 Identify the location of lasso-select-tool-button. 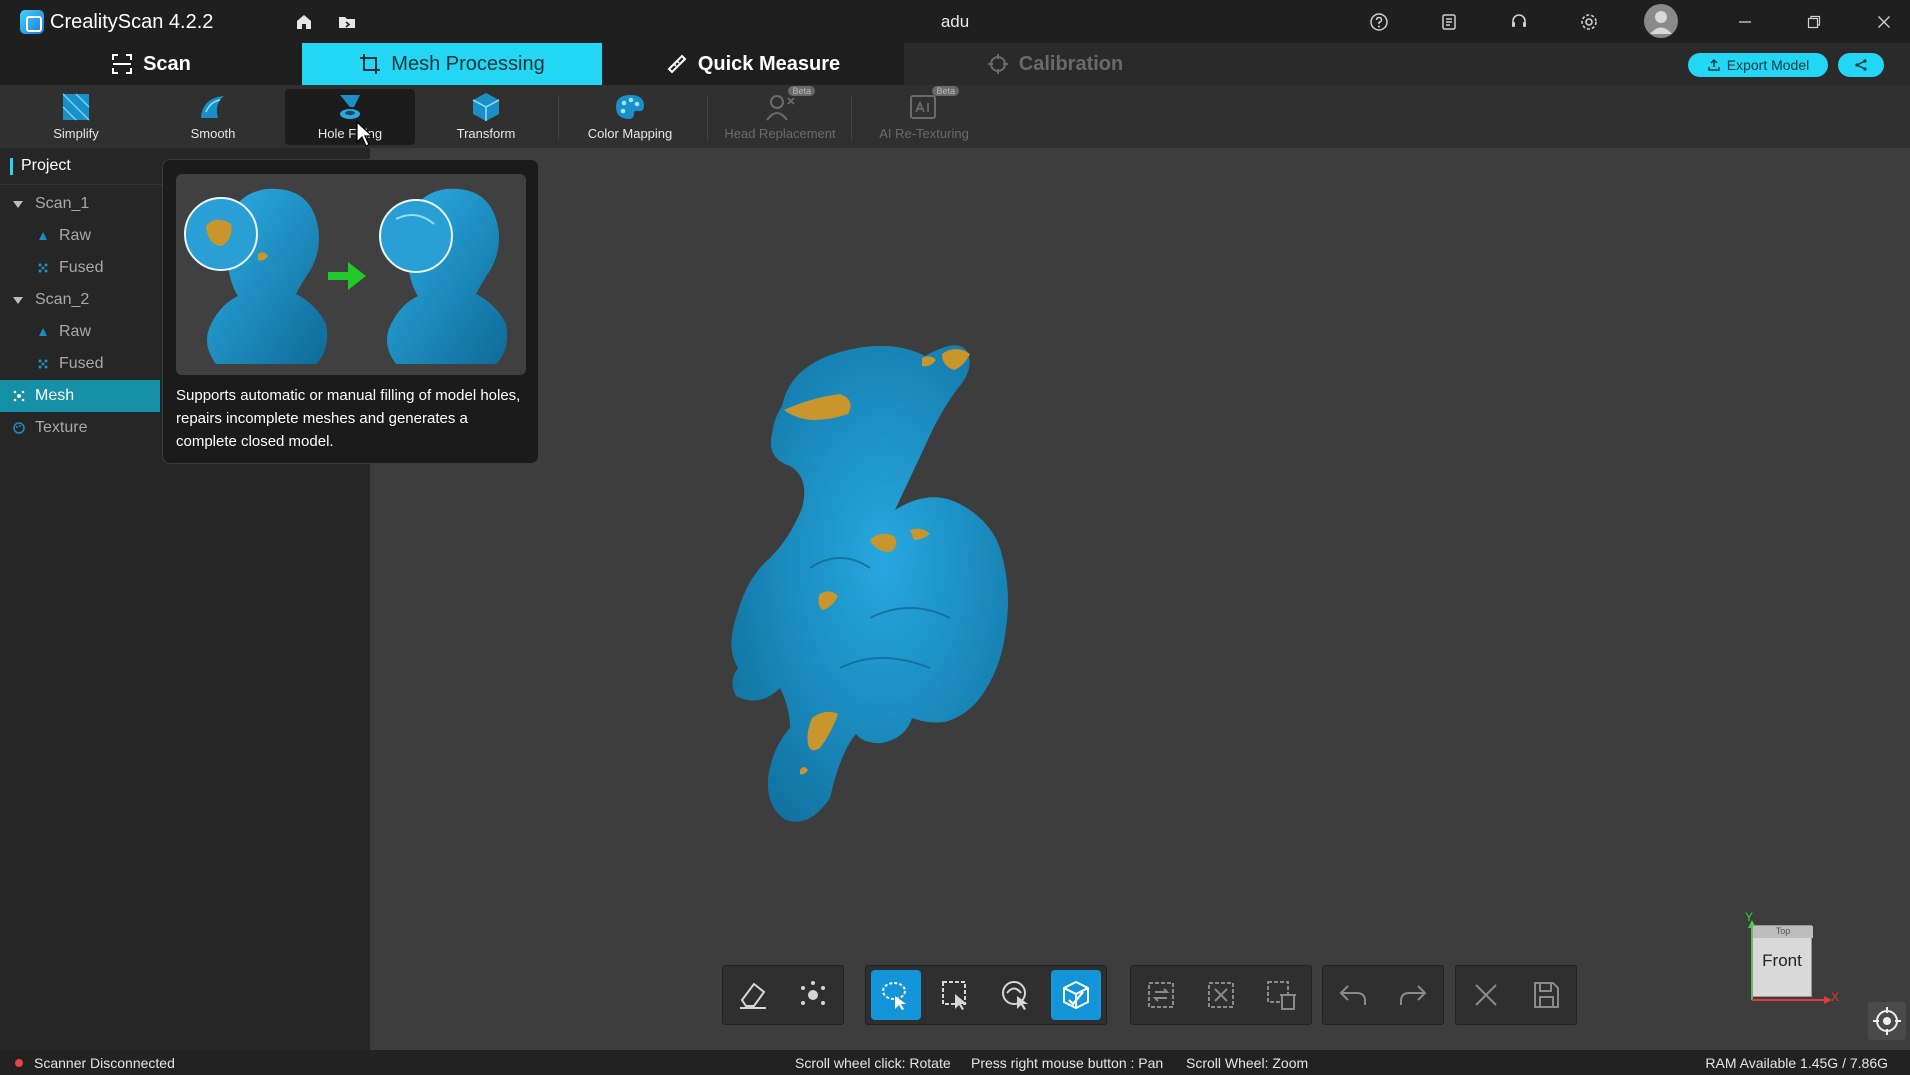
(896, 995).